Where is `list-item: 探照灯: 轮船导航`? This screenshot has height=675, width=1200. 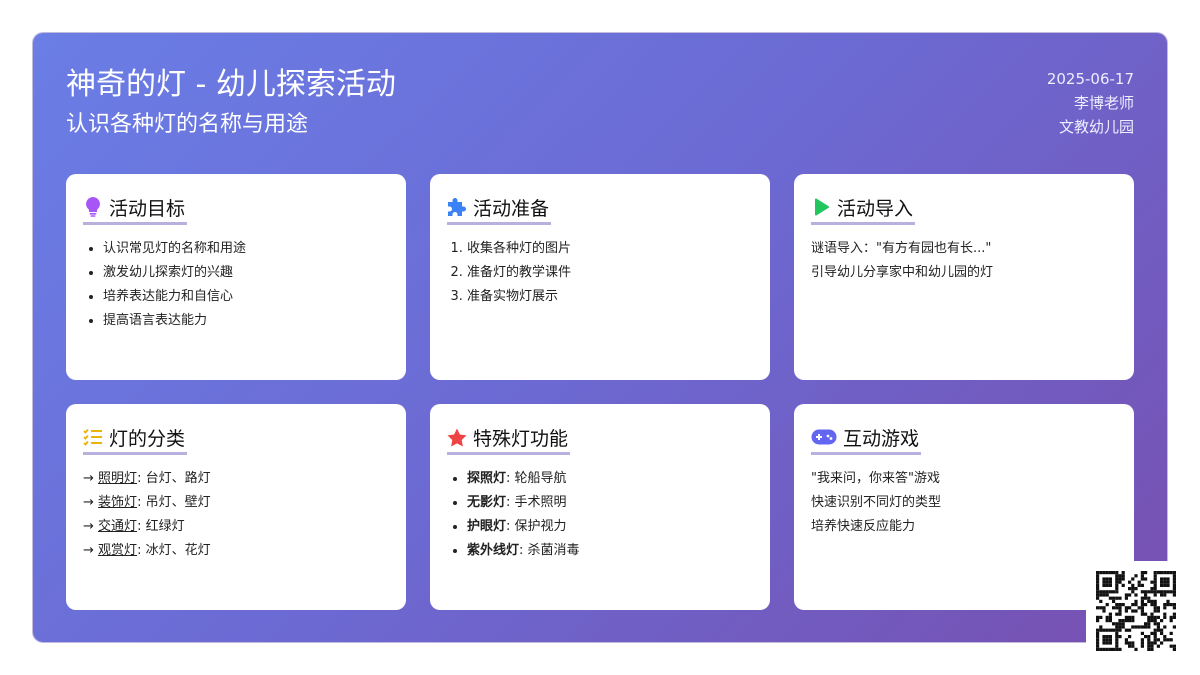 list-item: 探照灯: 轮船导航 is located at coordinates (610, 479).